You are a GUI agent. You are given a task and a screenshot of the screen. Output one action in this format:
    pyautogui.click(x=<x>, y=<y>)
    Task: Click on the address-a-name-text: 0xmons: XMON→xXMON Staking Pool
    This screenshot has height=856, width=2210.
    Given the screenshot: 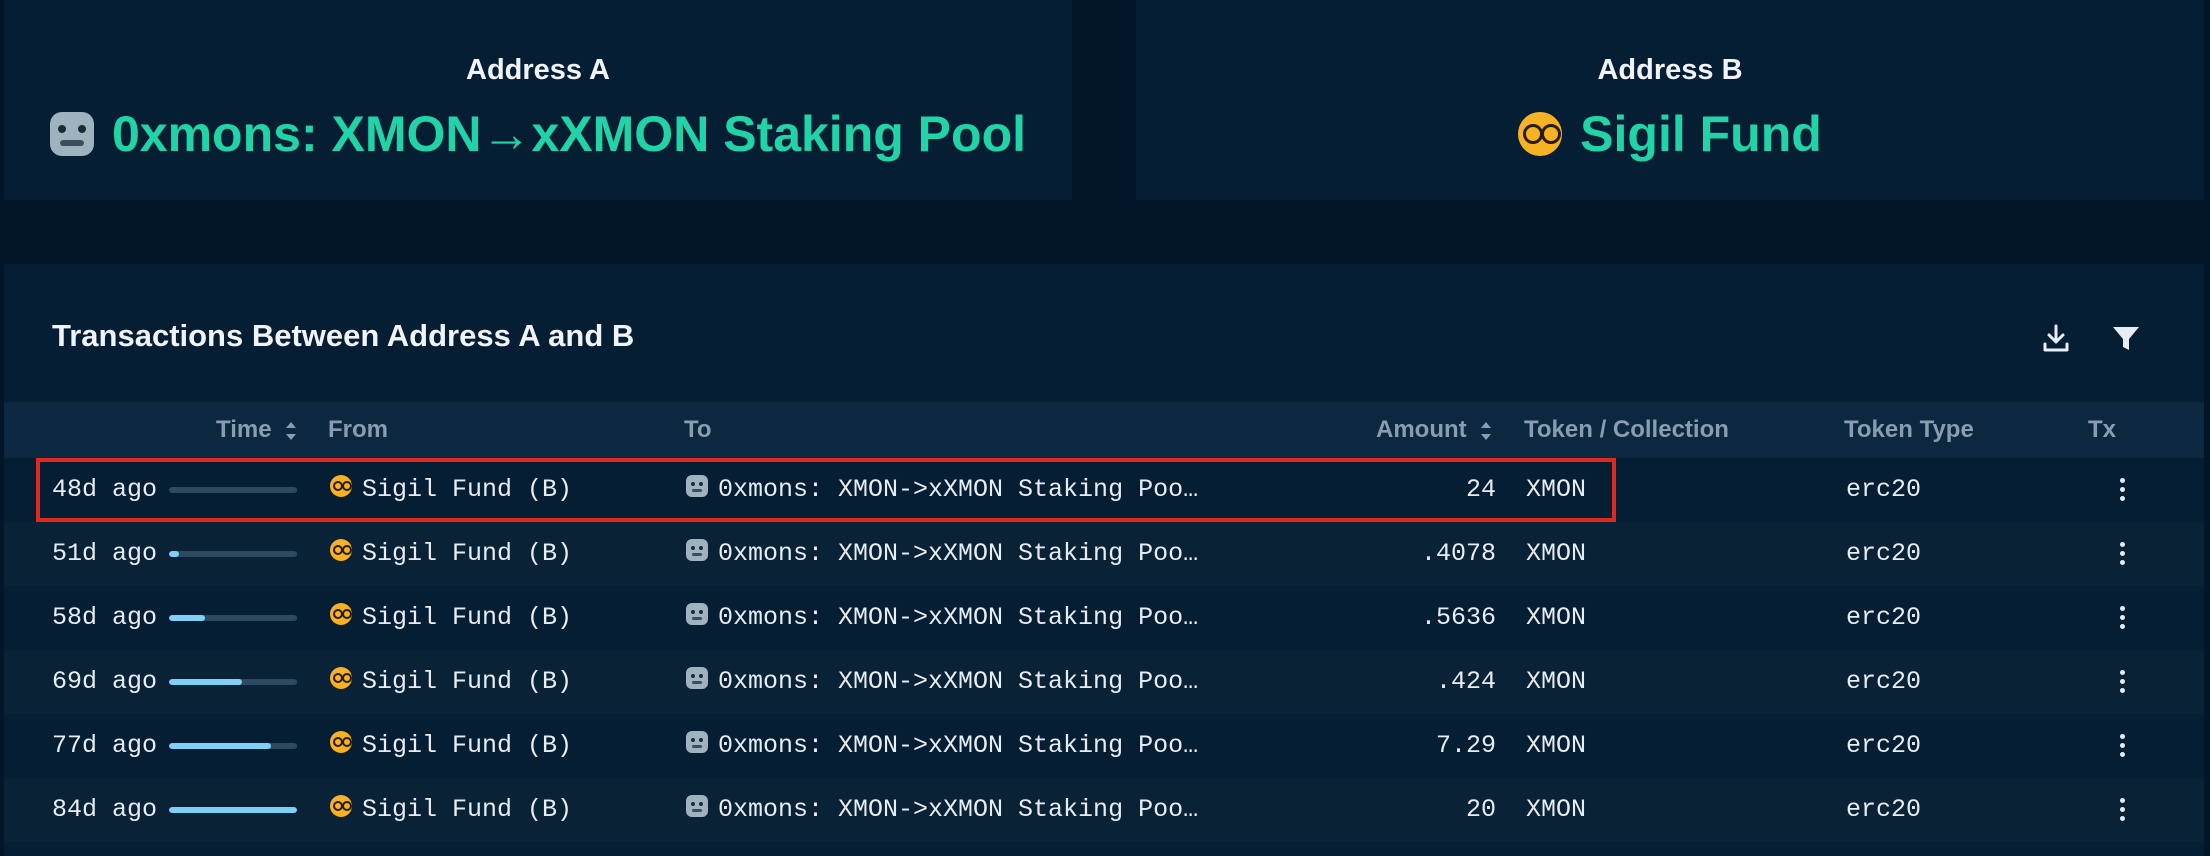 What is the action you would take?
    pyautogui.click(x=569, y=134)
    